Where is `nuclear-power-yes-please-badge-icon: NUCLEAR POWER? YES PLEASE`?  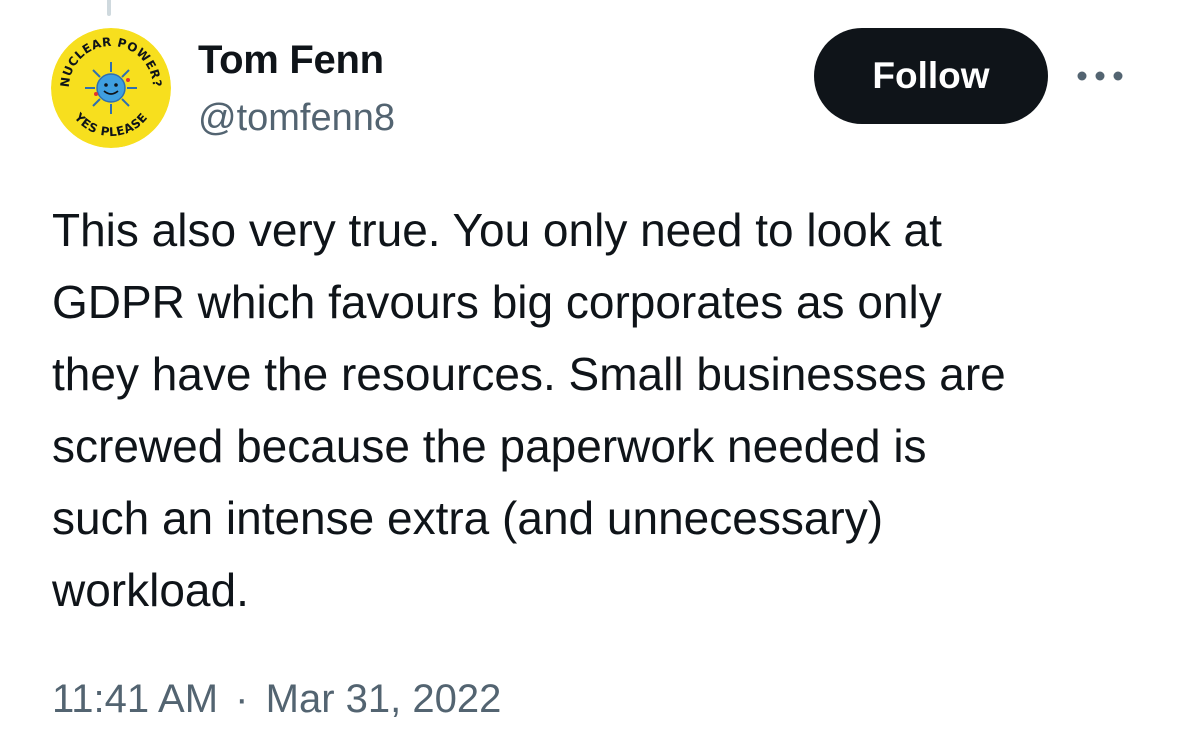 nuclear-power-yes-please-badge-icon: NUCLEAR POWER? YES PLEASE is located at coordinates (111, 88).